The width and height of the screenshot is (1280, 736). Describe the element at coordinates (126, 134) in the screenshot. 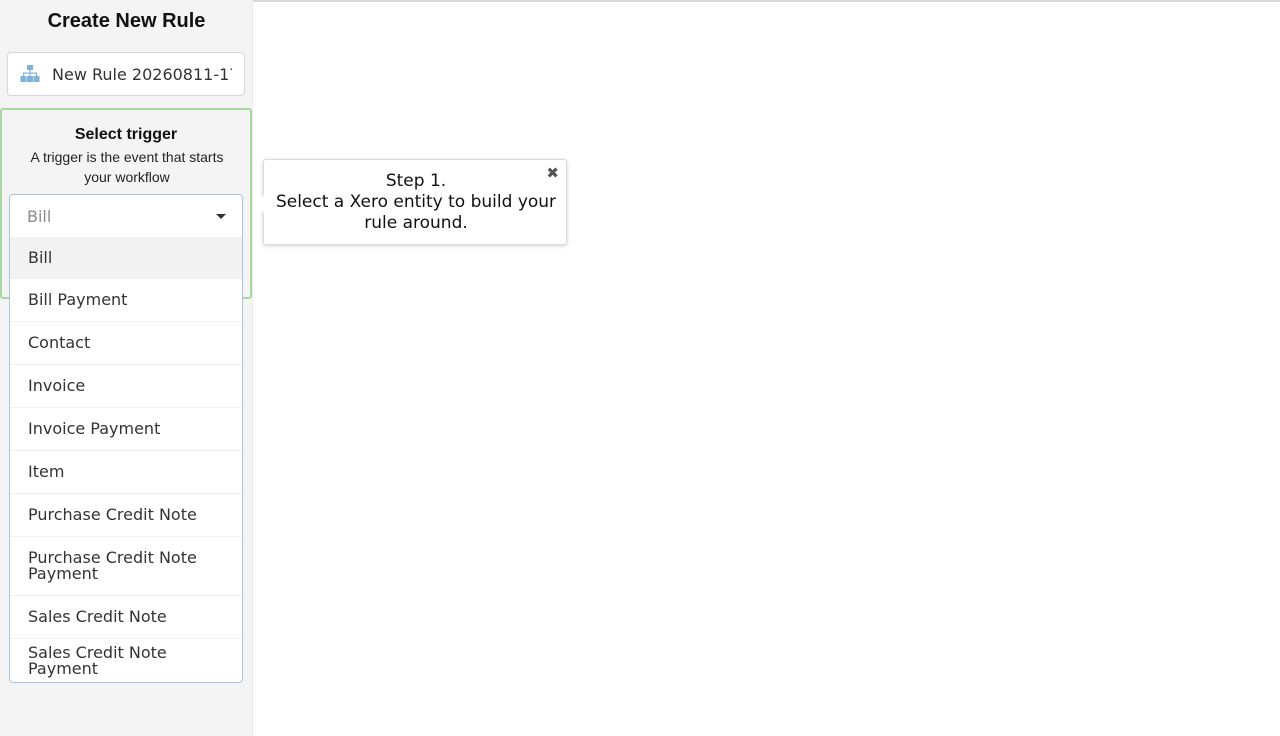

I see `trigger-title: Select trigger` at that location.